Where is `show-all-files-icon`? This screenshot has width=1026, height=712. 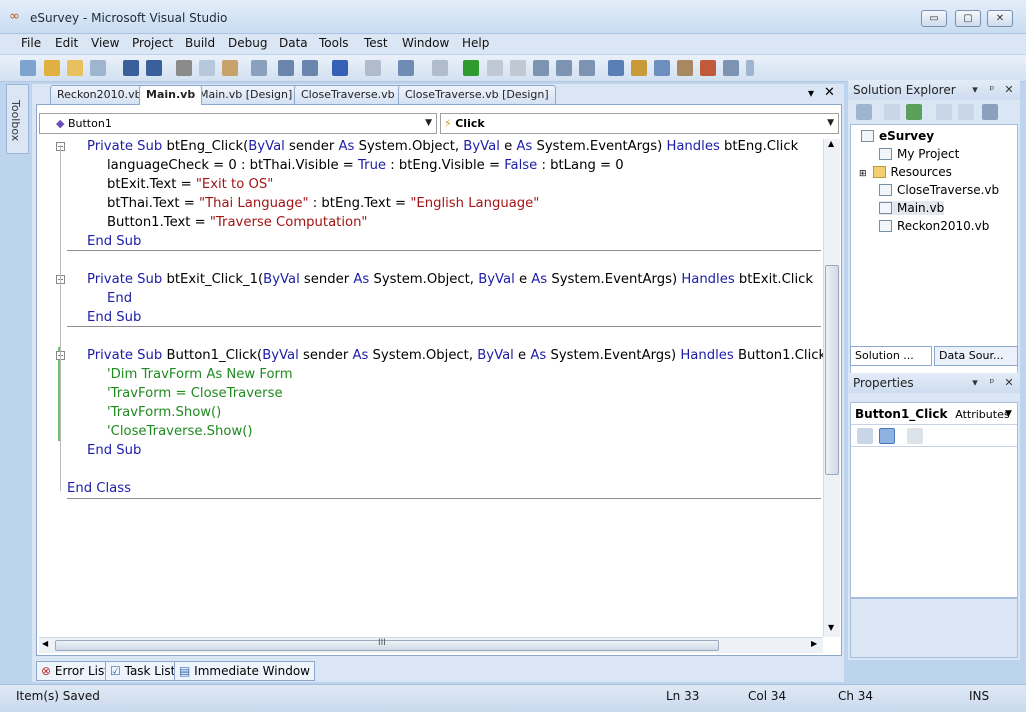 show-all-files-icon is located at coordinates (892, 112).